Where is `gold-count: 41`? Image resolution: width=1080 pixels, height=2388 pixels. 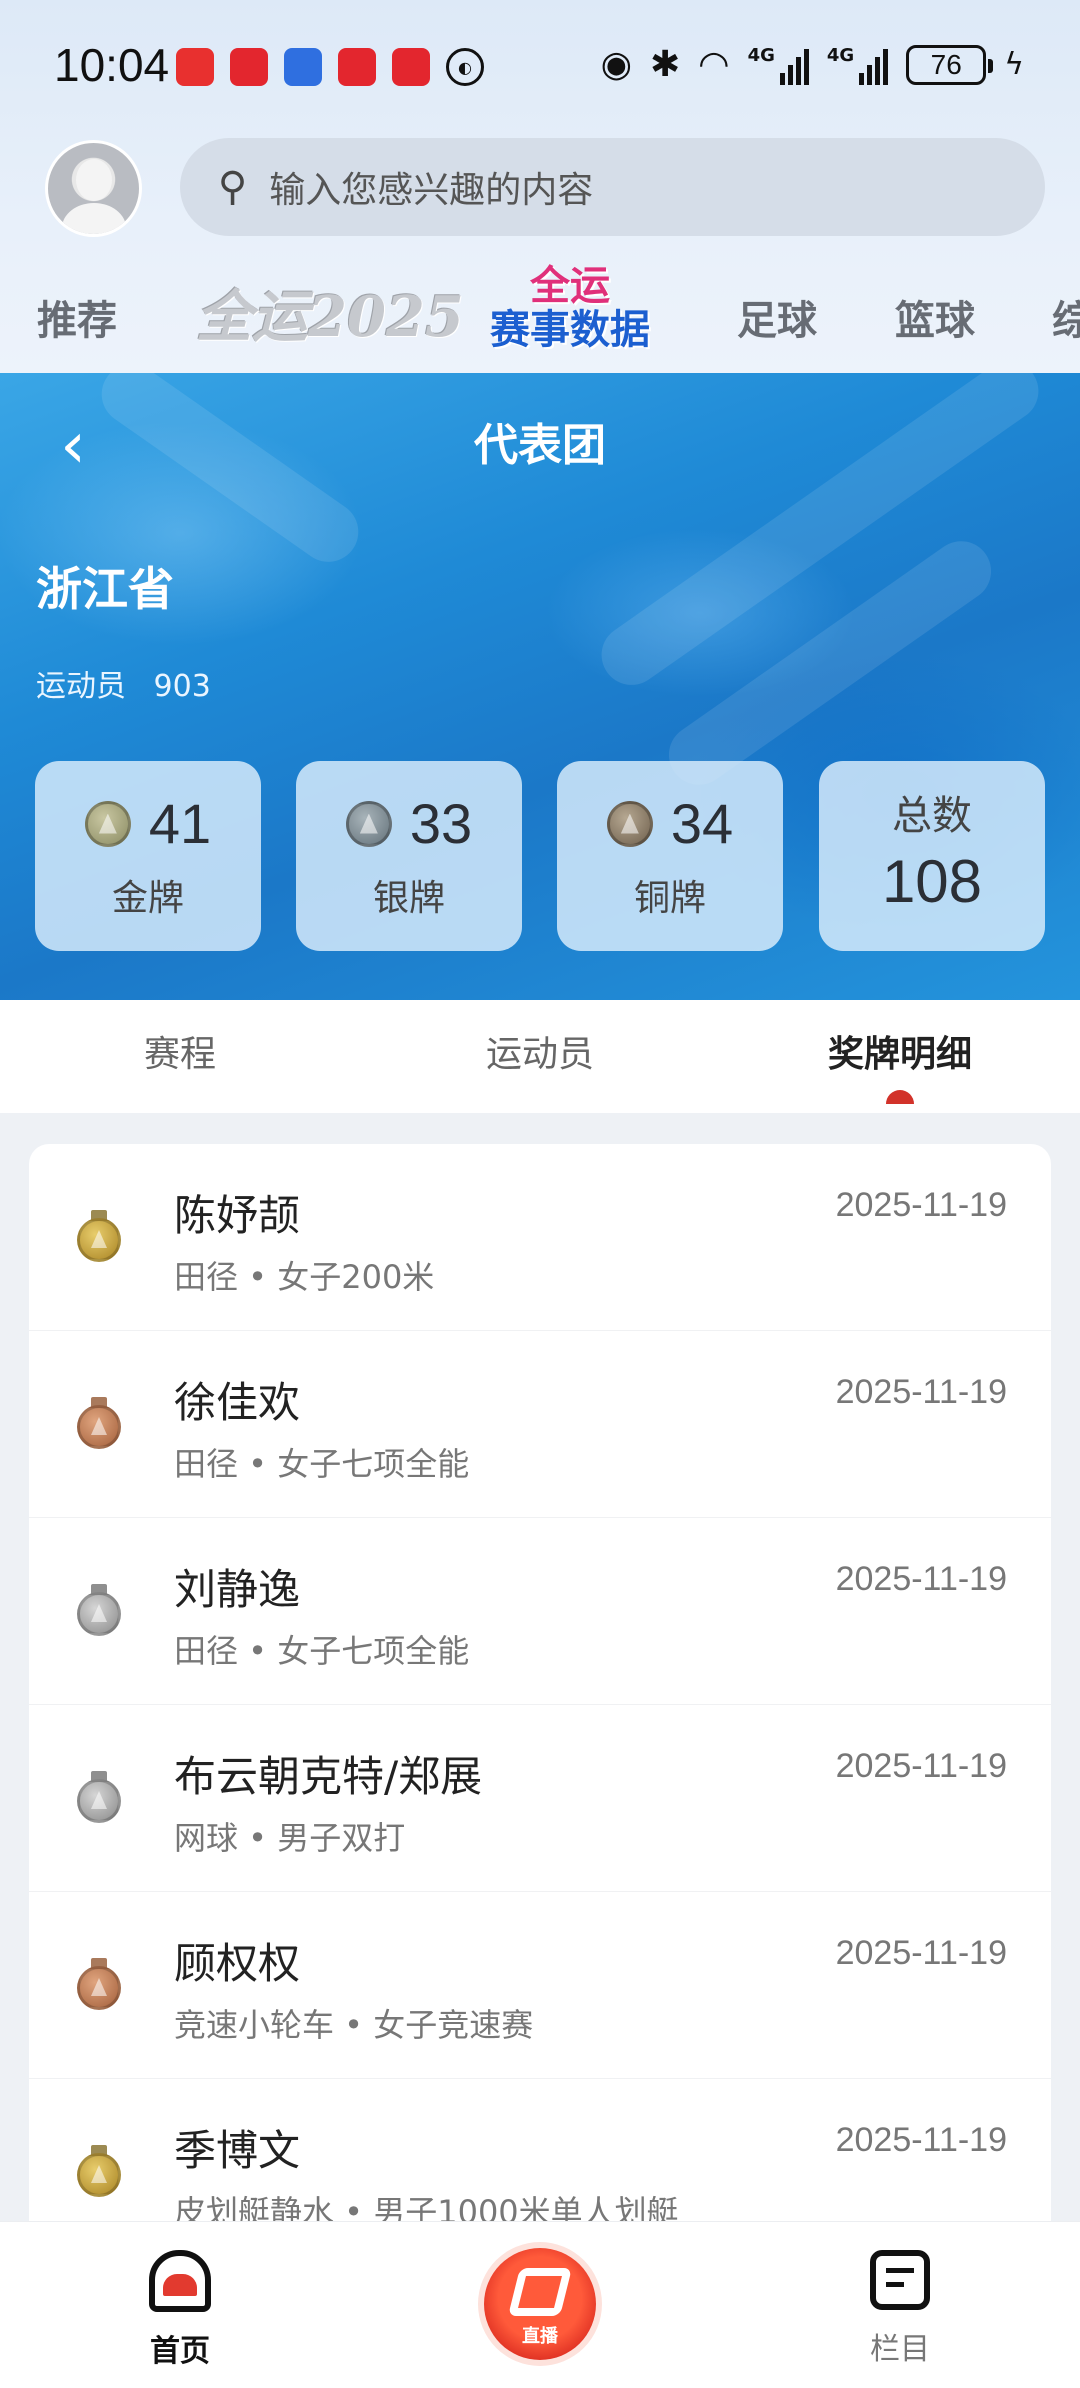 gold-count: 41 is located at coordinates (180, 823).